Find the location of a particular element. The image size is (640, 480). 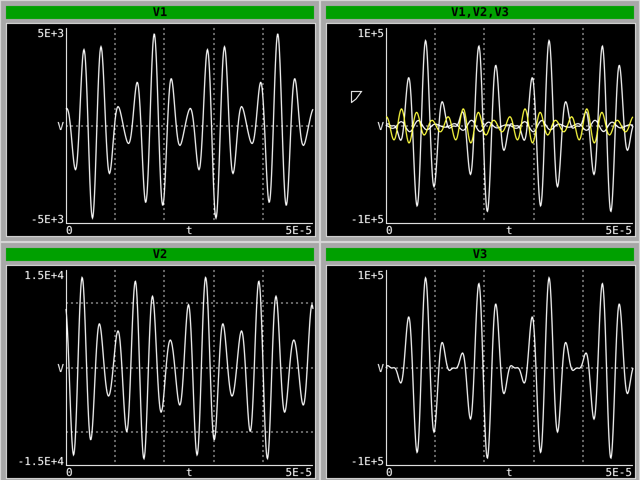

axis-label: -1.5E+4 is located at coordinates (41, 461).